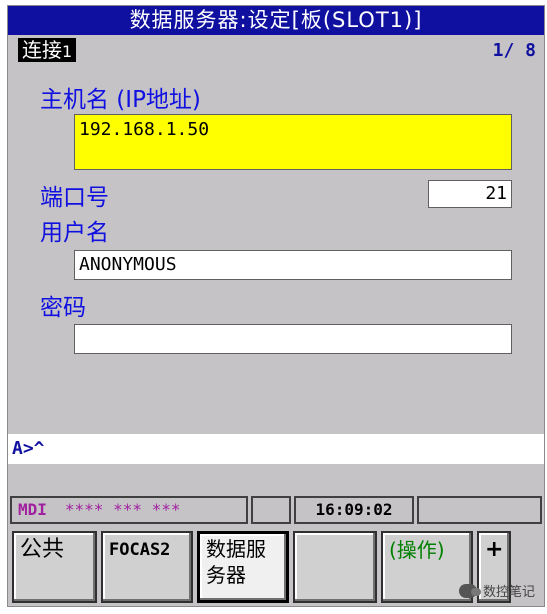 Image resolution: width=547 pixels, height=614 pixels. What do you see at coordinates (147, 567) in the screenshot?
I see `softkey-focas2: FOCAS2` at bounding box center [147, 567].